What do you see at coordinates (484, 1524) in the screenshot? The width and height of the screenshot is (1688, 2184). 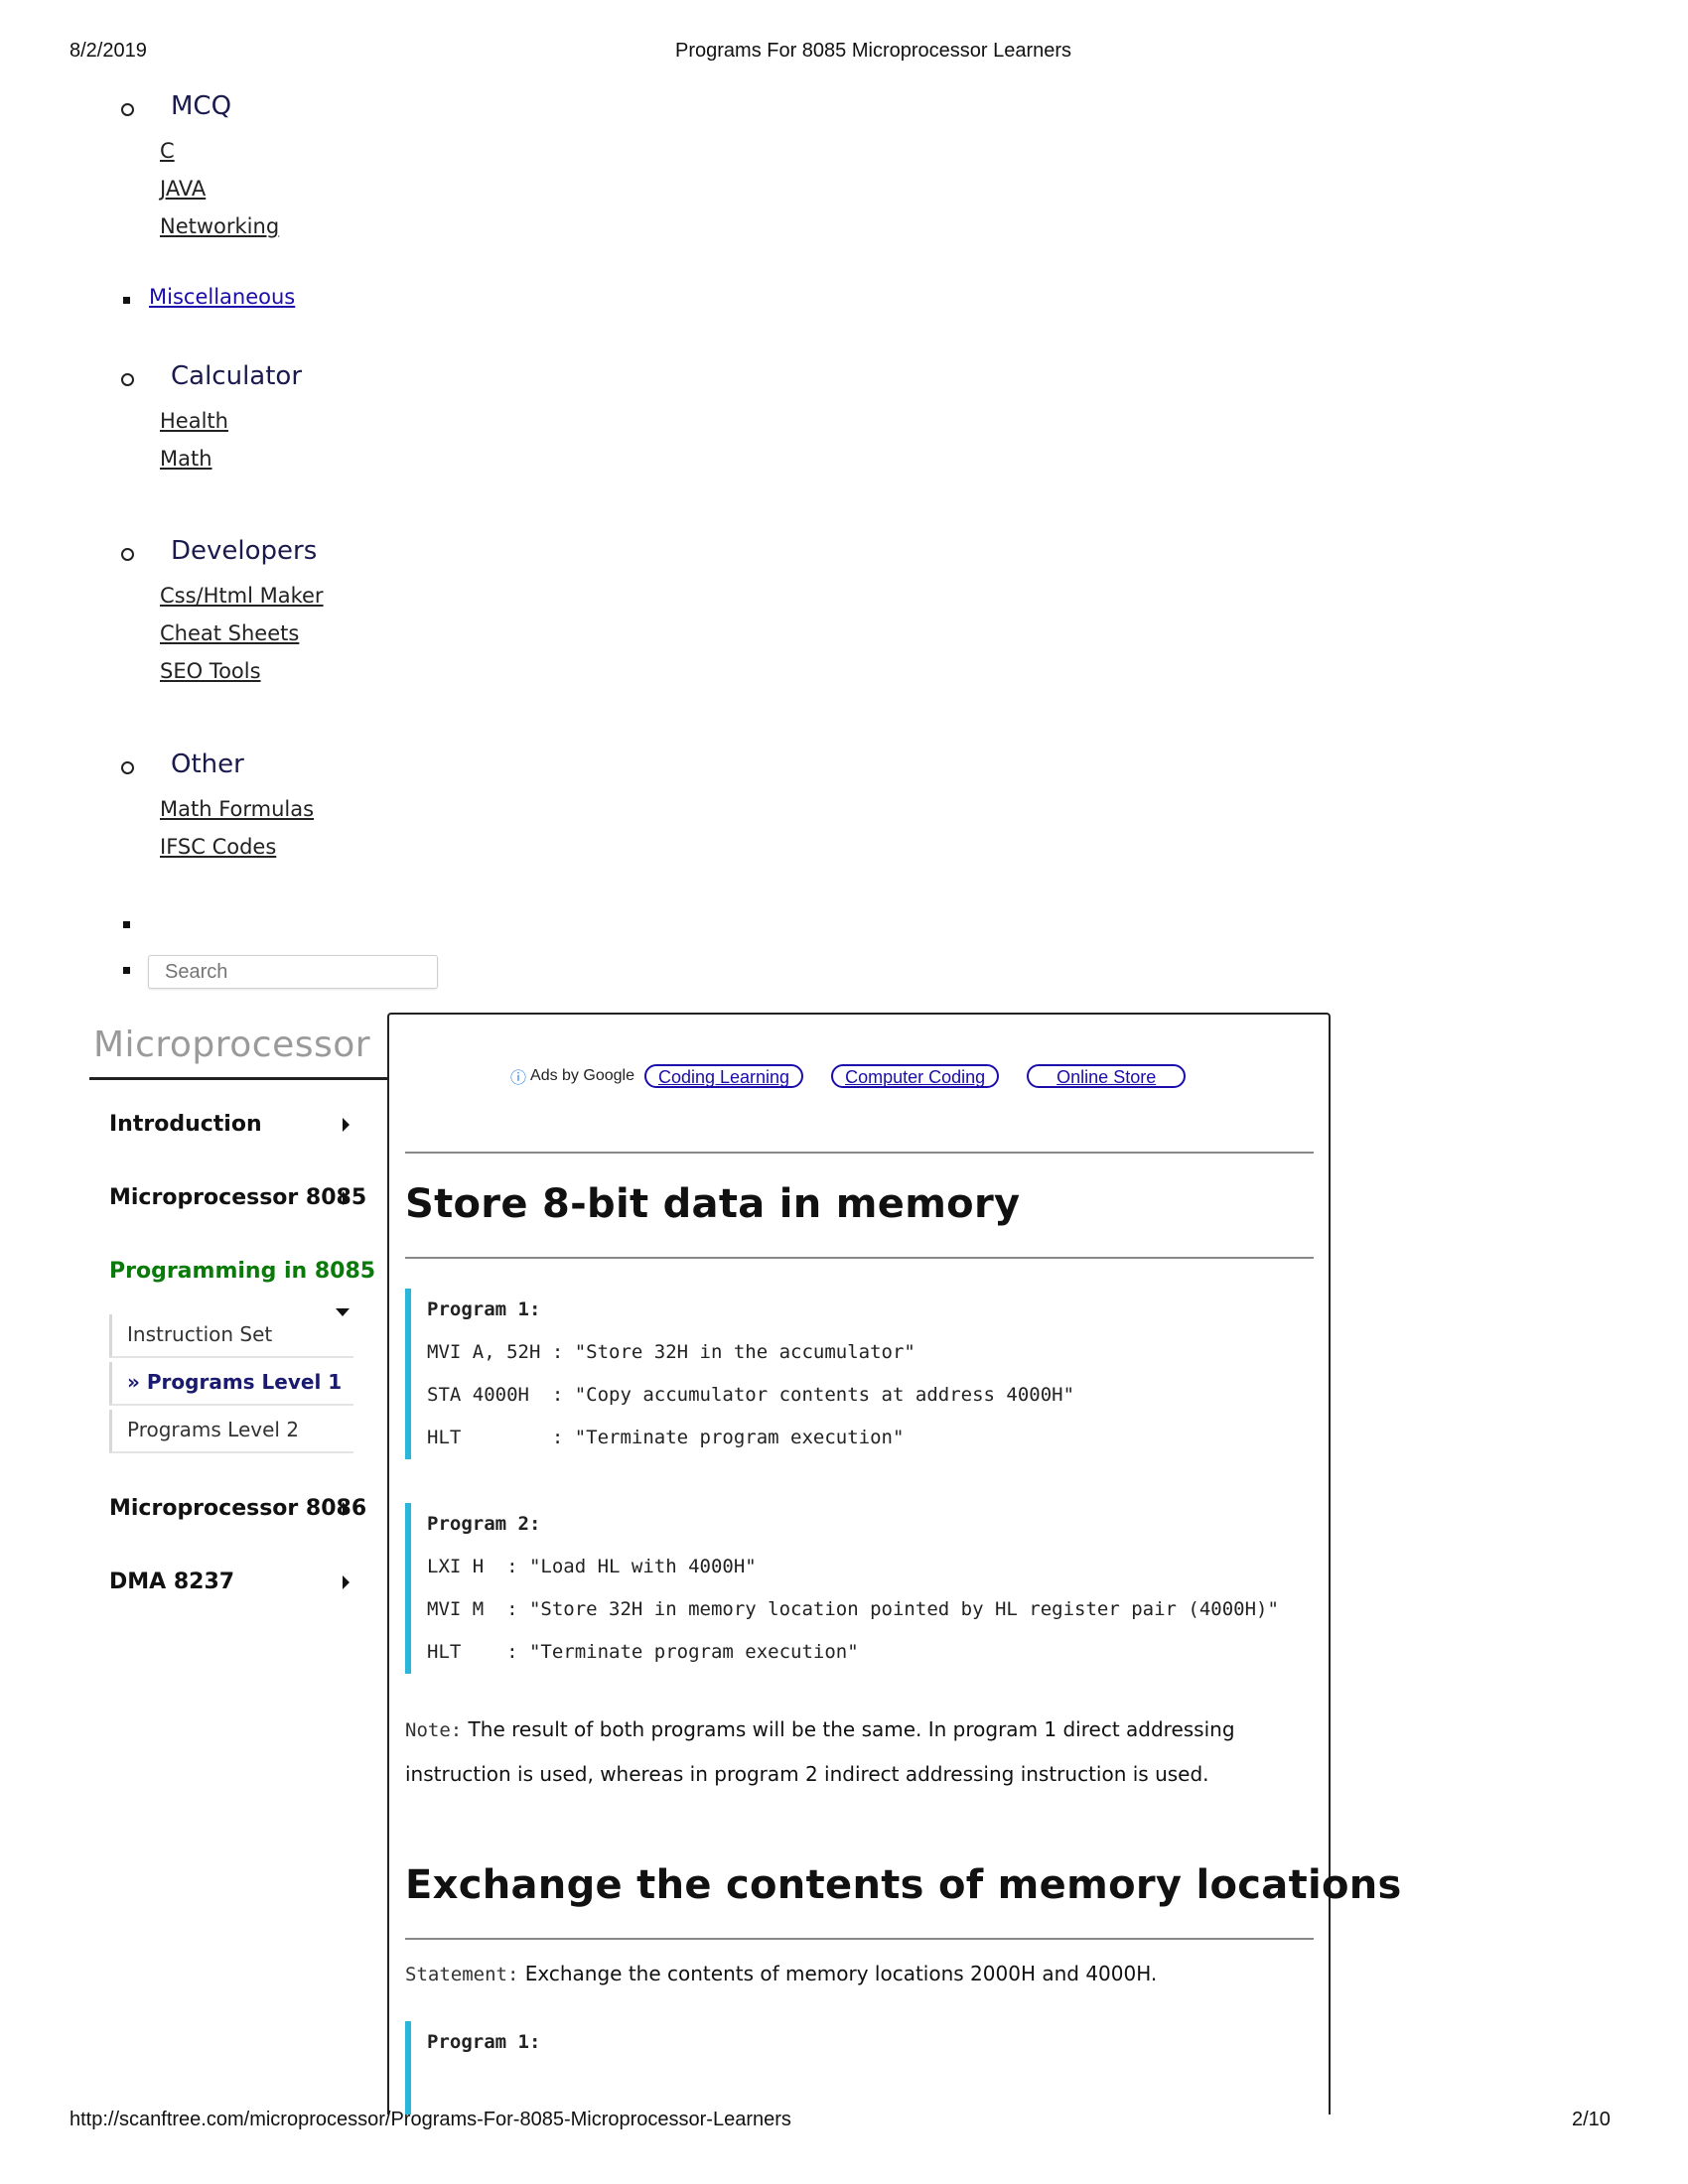 I see `code-title: Program 2:` at bounding box center [484, 1524].